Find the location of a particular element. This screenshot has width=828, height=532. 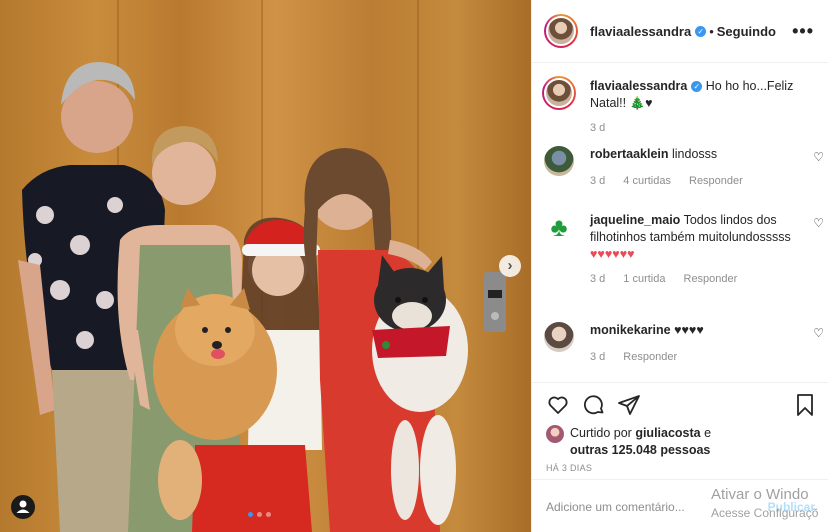

comment-meta: 3 d Responder is located at coordinates (702, 357).